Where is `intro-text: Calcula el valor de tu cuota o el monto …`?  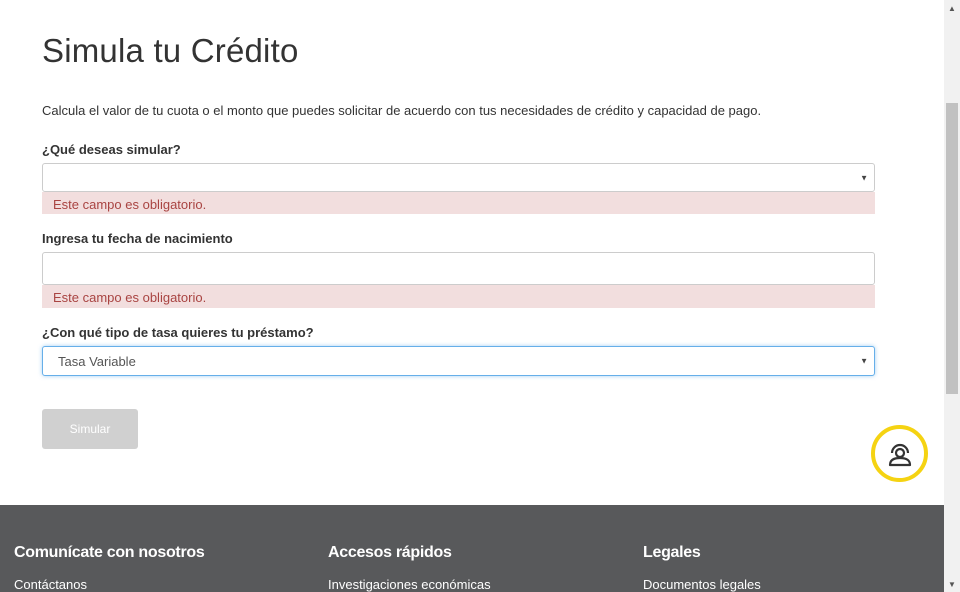
intro-text: Calcula el valor de tu cuota o el monto … is located at coordinates (402, 110).